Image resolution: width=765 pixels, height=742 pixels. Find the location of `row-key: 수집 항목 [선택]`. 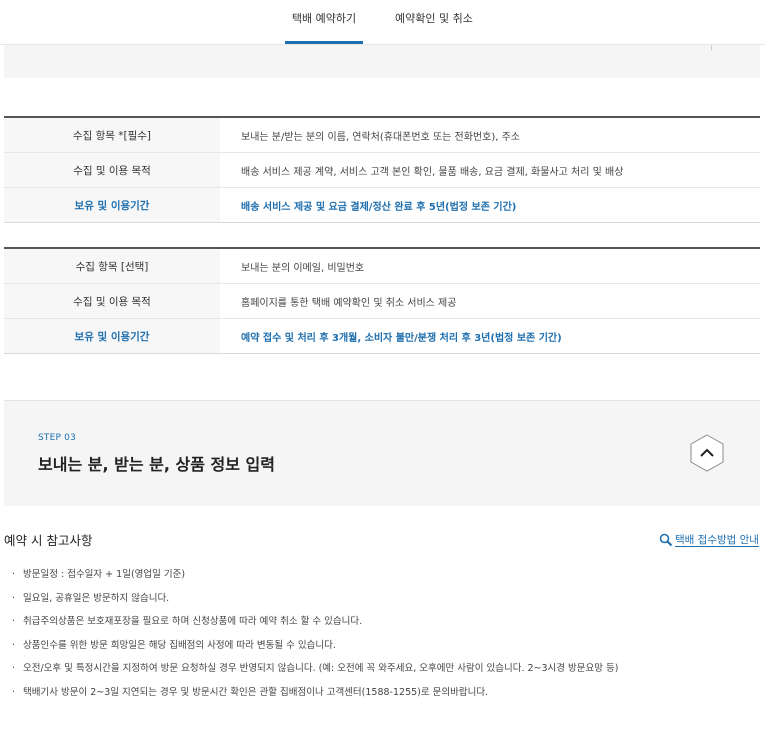

row-key: 수집 항목 [선택] is located at coordinates (112, 266).